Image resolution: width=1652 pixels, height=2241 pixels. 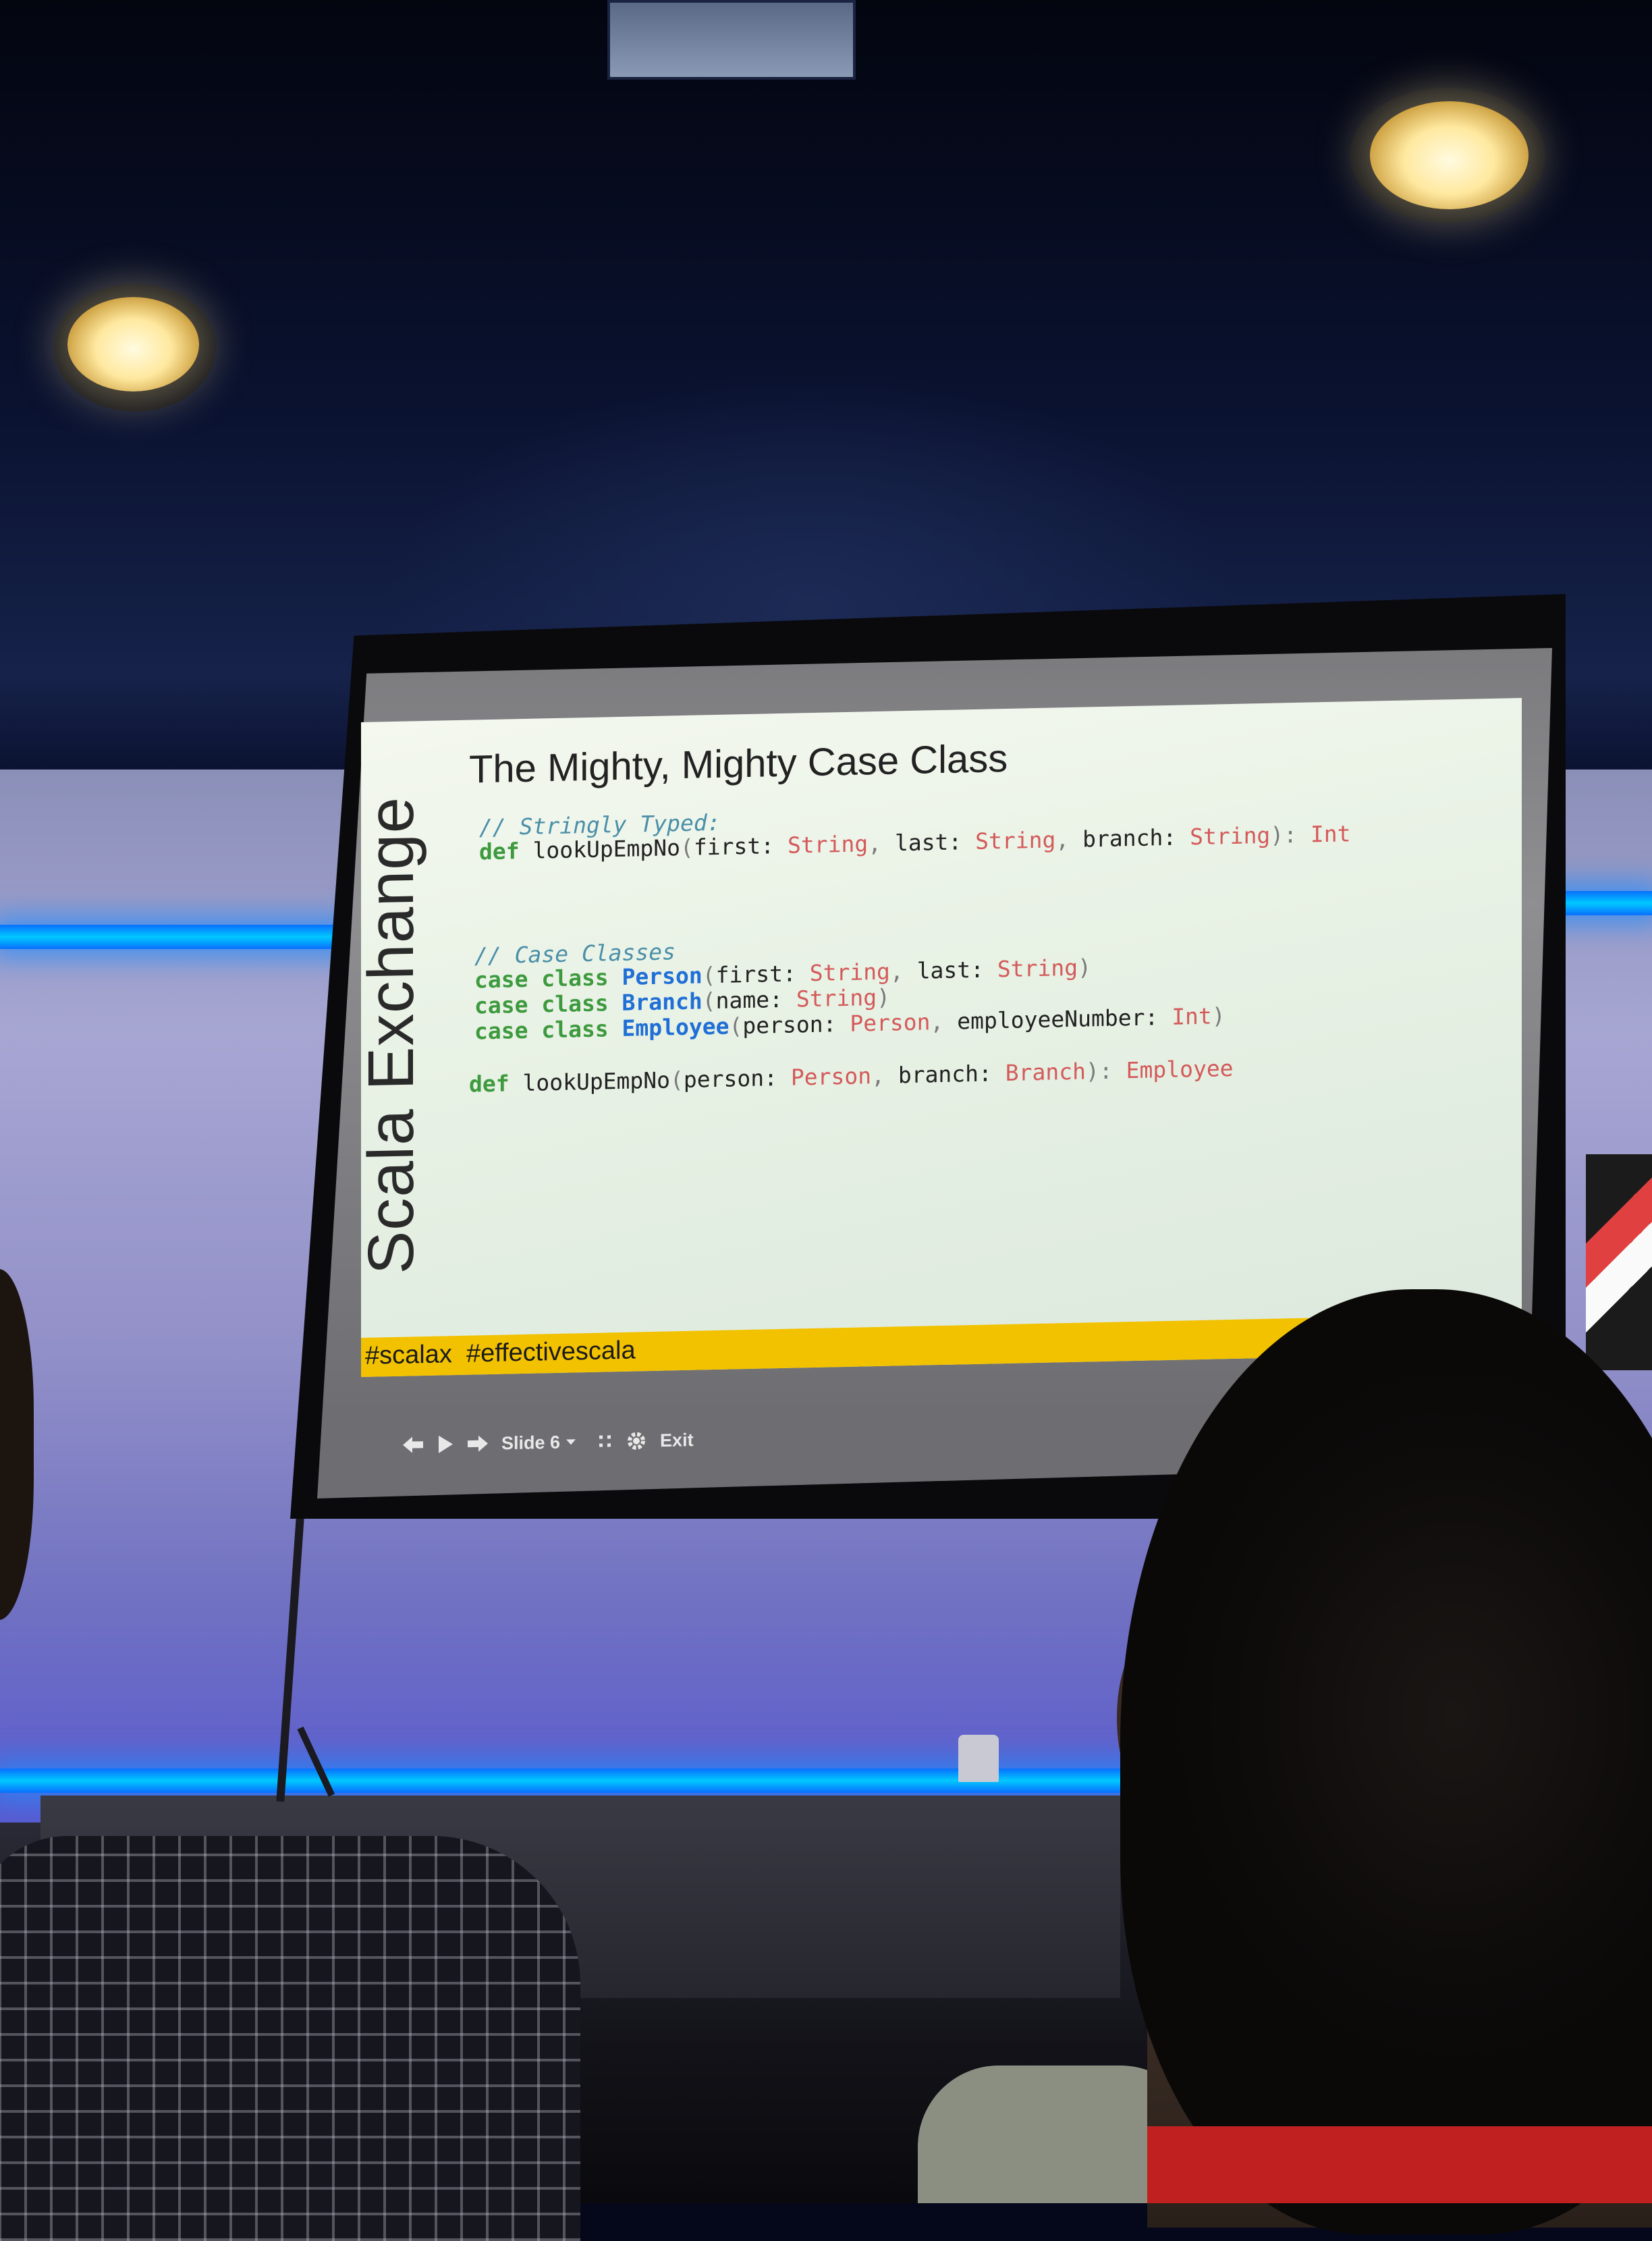 I want to click on ceiling-light-left, so click(x=133, y=344).